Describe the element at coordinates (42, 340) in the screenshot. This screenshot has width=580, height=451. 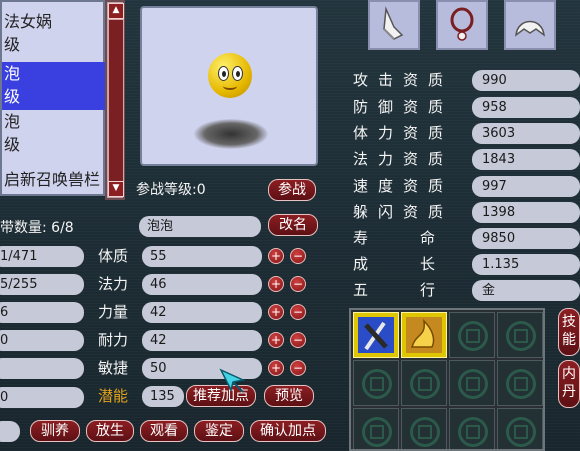
I see `defense-field: 0` at that location.